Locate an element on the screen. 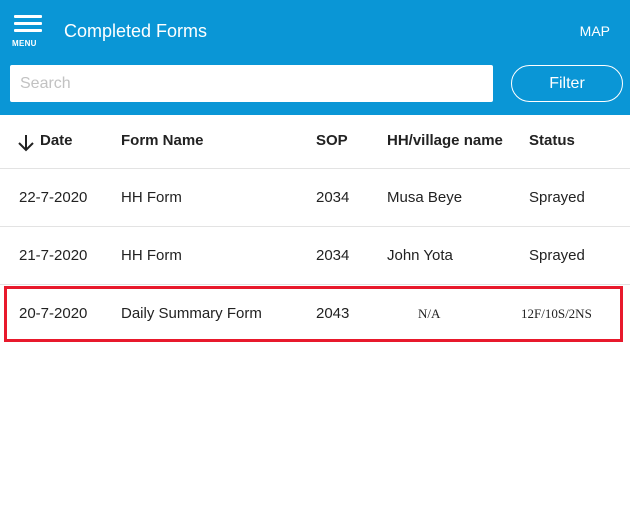  cell-hh-village: Musa Beye is located at coordinates (425, 197).